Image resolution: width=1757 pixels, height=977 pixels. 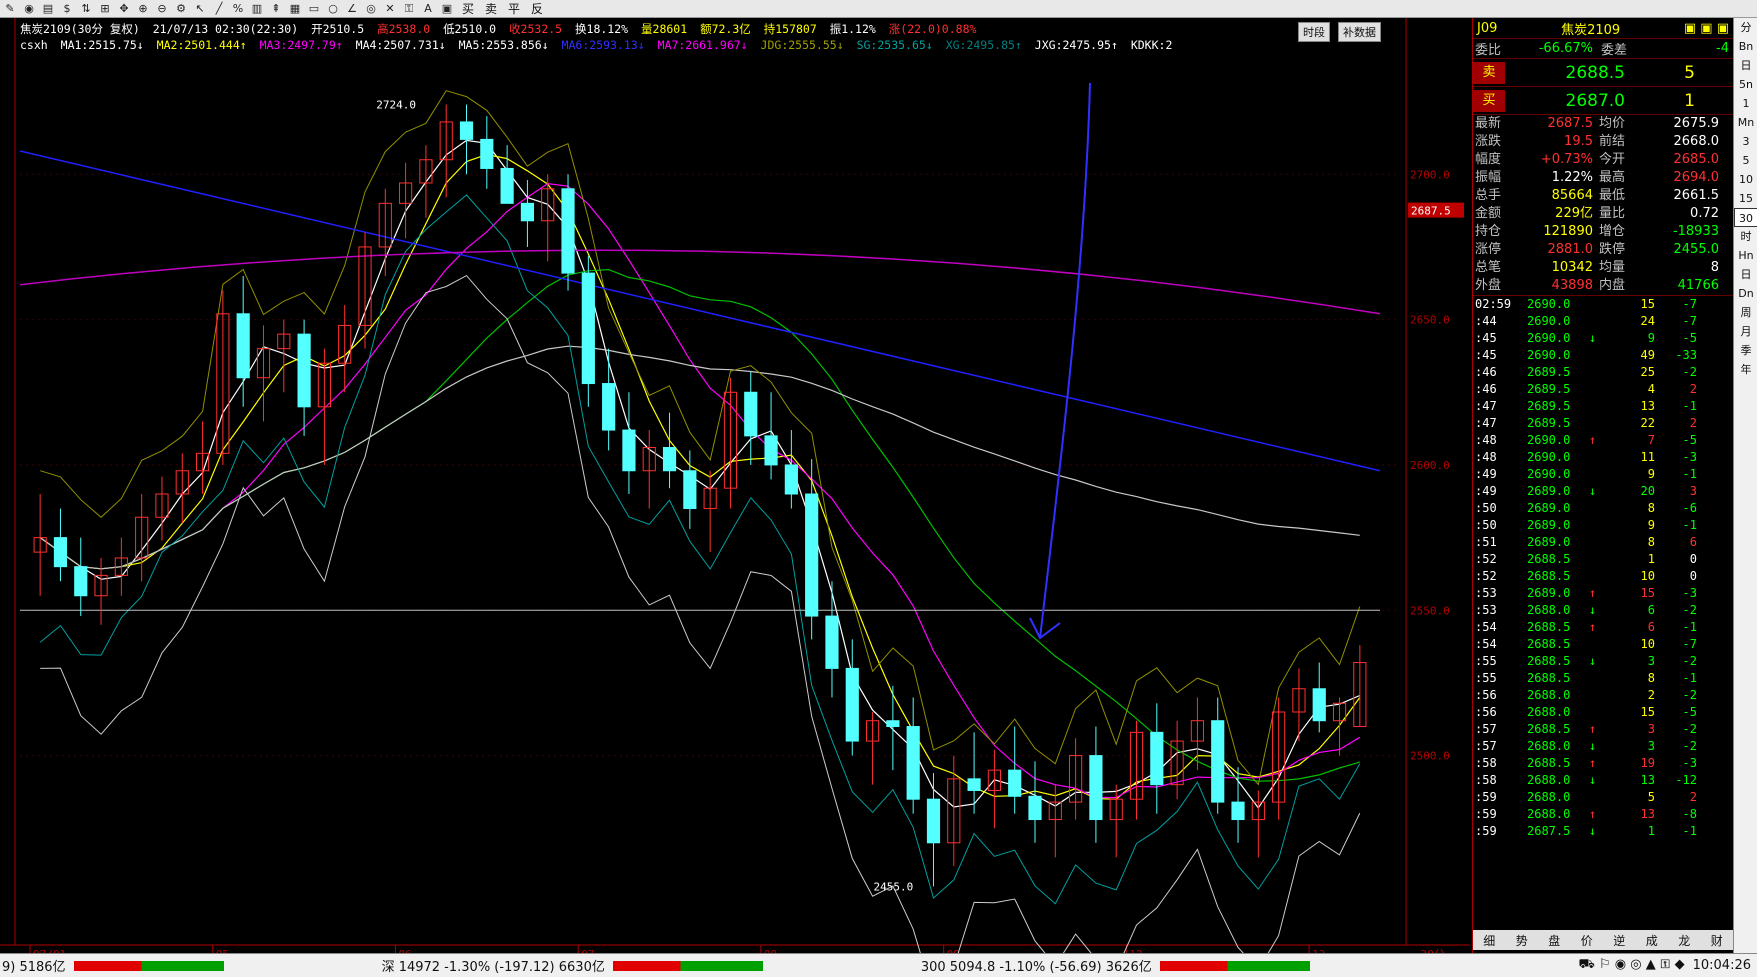 I want to click on toolbar-tool-8: ⊖, so click(x=162, y=9).